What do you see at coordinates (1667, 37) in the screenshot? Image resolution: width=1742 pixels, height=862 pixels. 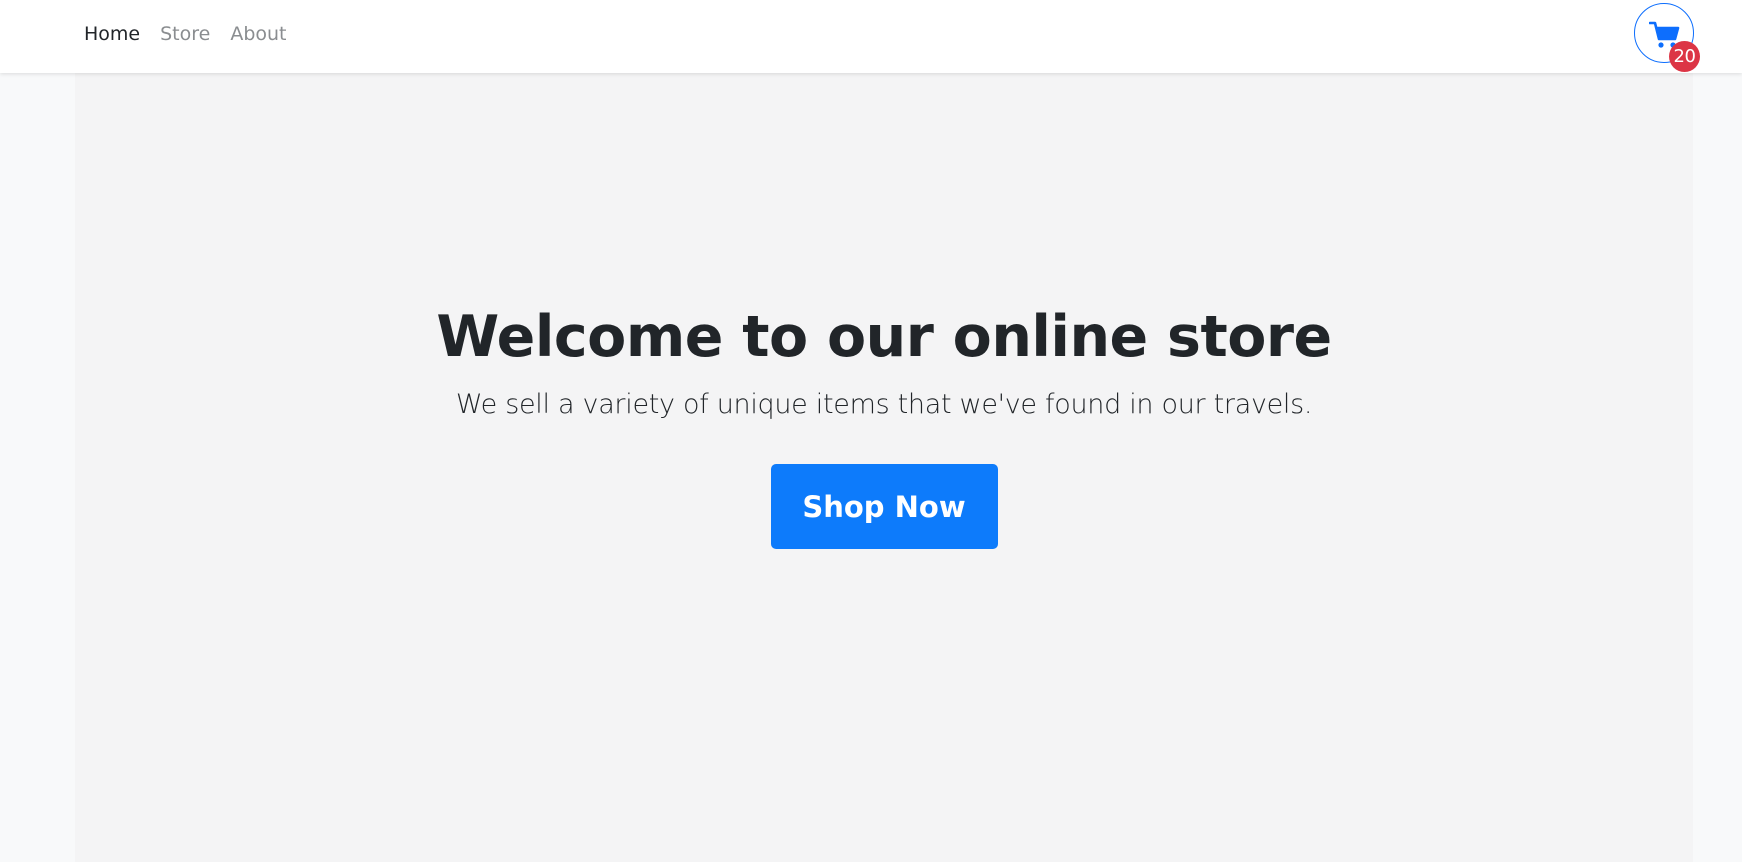 I see `cart-button: 20` at bounding box center [1667, 37].